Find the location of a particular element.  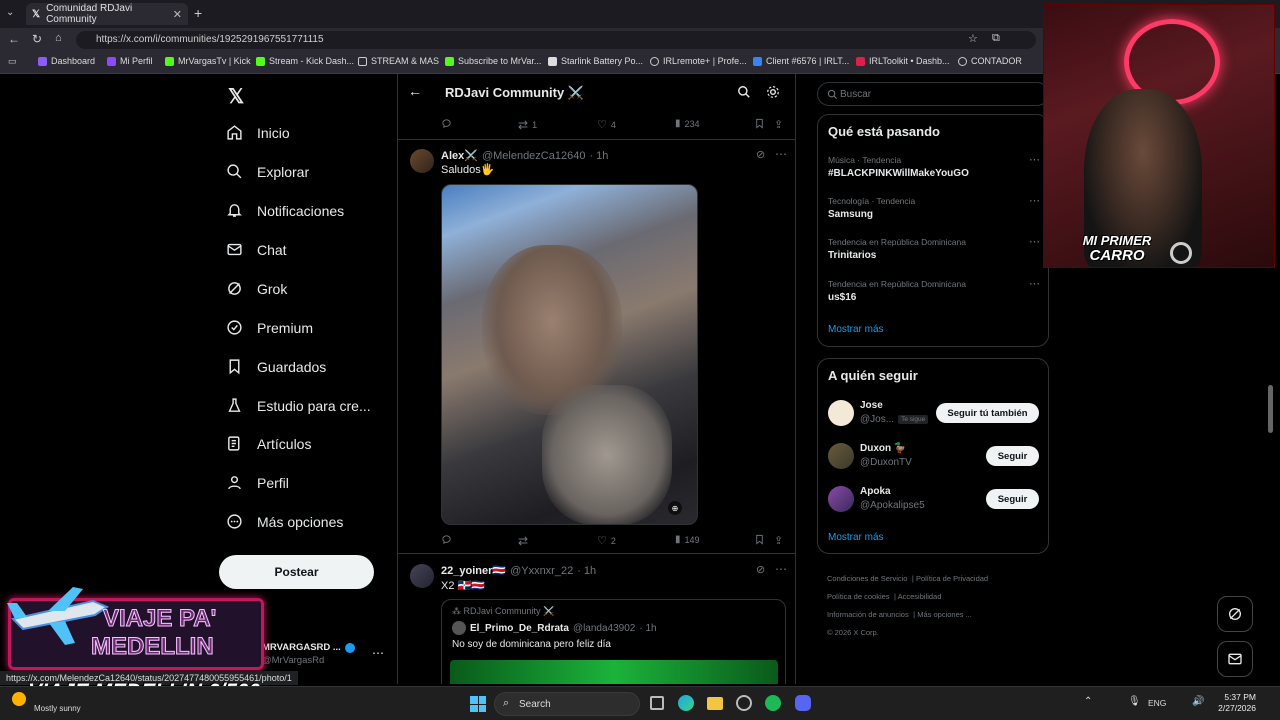

start-button is located at coordinates (478, 704).